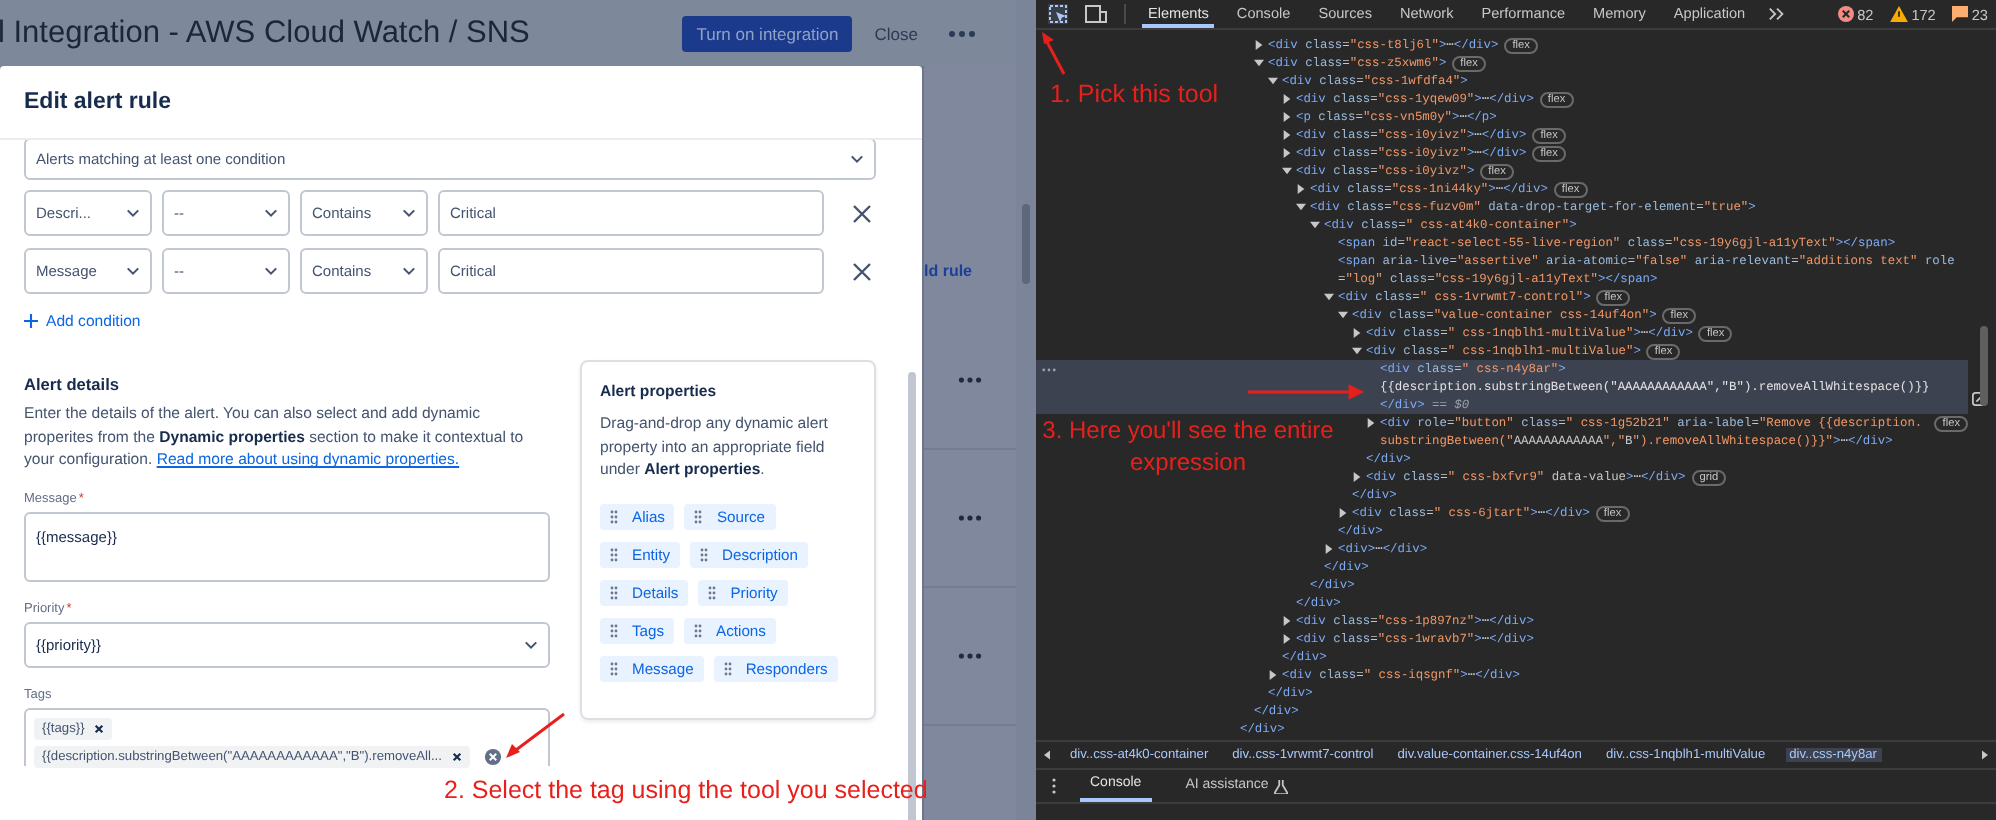  Describe the element at coordinates (266, 33) in the screenshot. I see `page-title: l Integration - AWS Cloud Watch / SNS` at that location.